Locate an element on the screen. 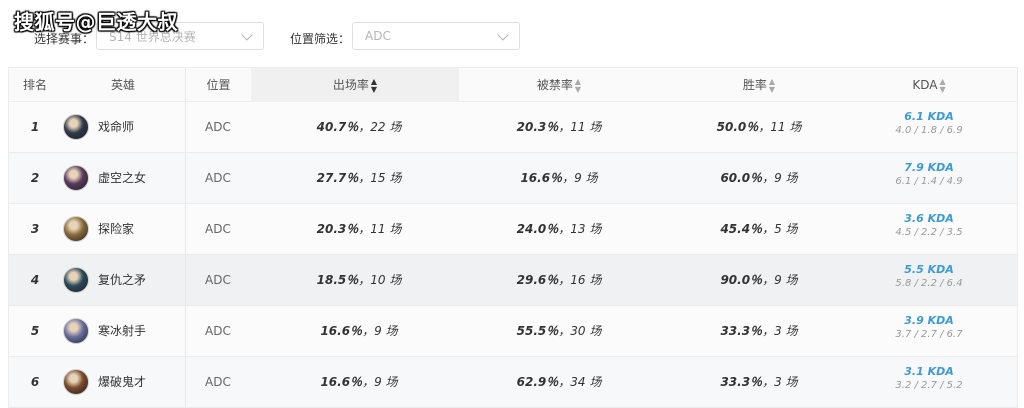 This screenshot has height=408, width=1024. rank-cell: 6 is located at coordinates (35, 382).